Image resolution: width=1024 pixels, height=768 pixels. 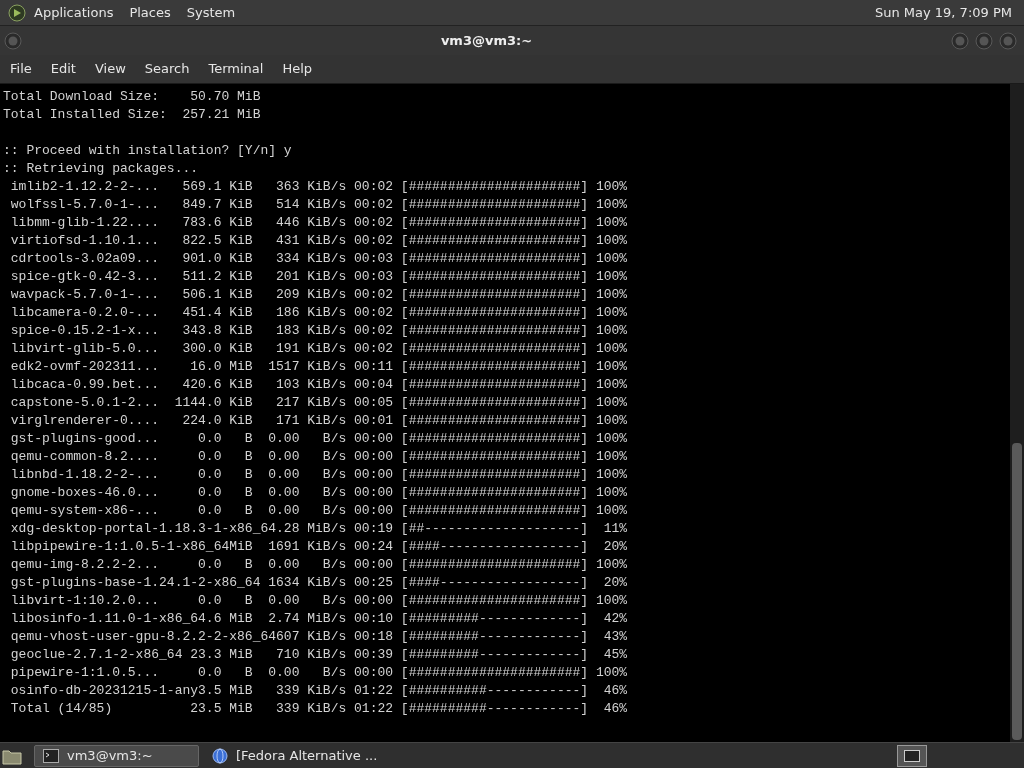 I want to click on terminal-line: pipewire-1:1.0.5... 0.0 B 0.00 B/s 00:00 [######################] 100%, so click(x=318, y=673).